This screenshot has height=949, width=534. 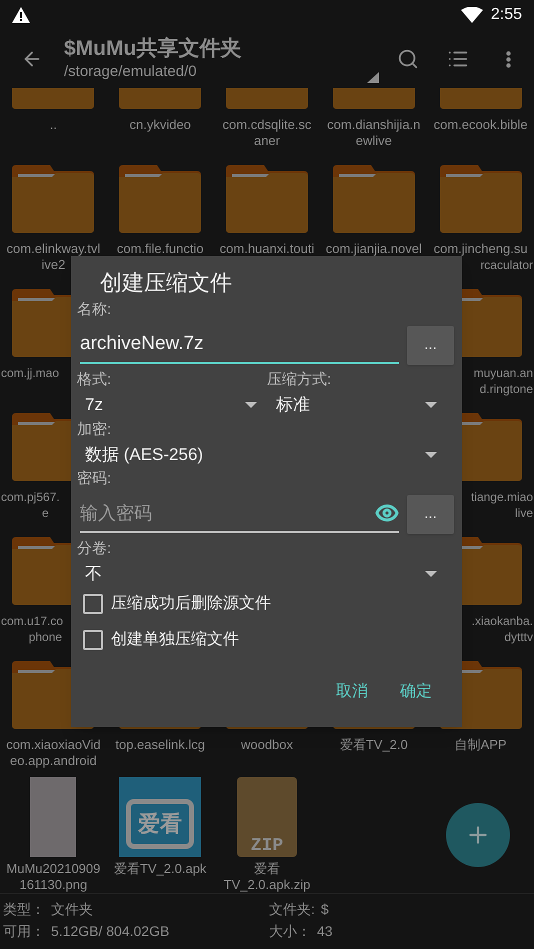 I want to click on file-name: com.dianshijia.n, so click(x=373, y=125).